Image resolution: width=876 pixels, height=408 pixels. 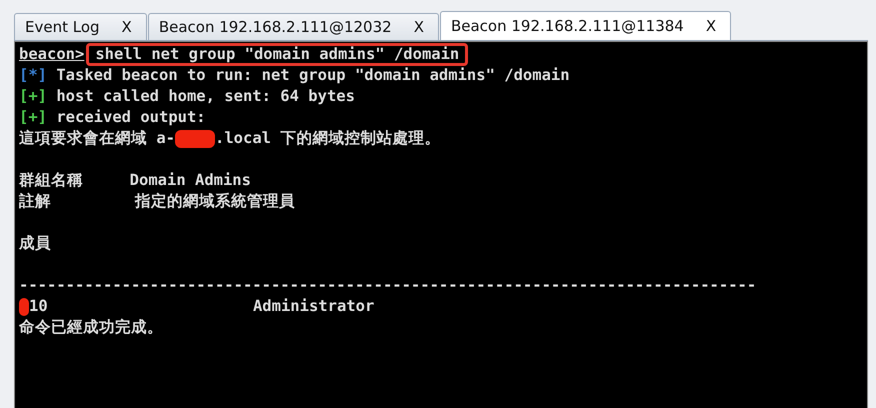 What do you see at coordinates (51, 54) in the screenshot?
I see `prompt: beacon>` at bounding box center [51, 54].